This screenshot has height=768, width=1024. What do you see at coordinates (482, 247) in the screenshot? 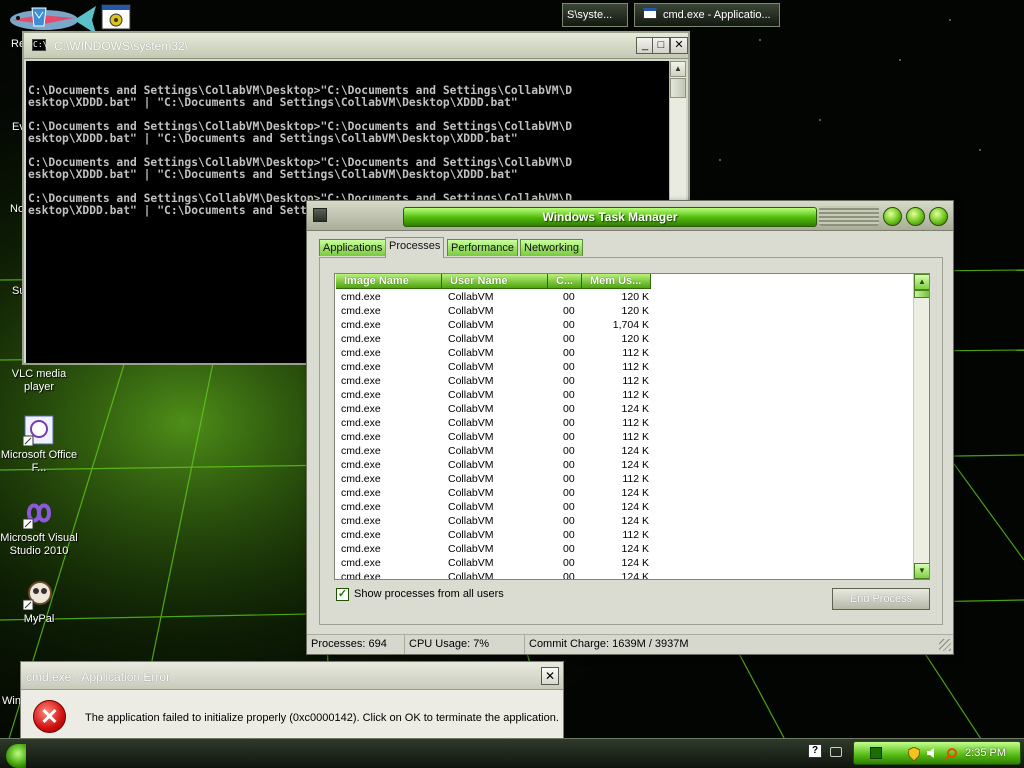
I see `tab-performance: Performance` at bounding box center [482, 247].